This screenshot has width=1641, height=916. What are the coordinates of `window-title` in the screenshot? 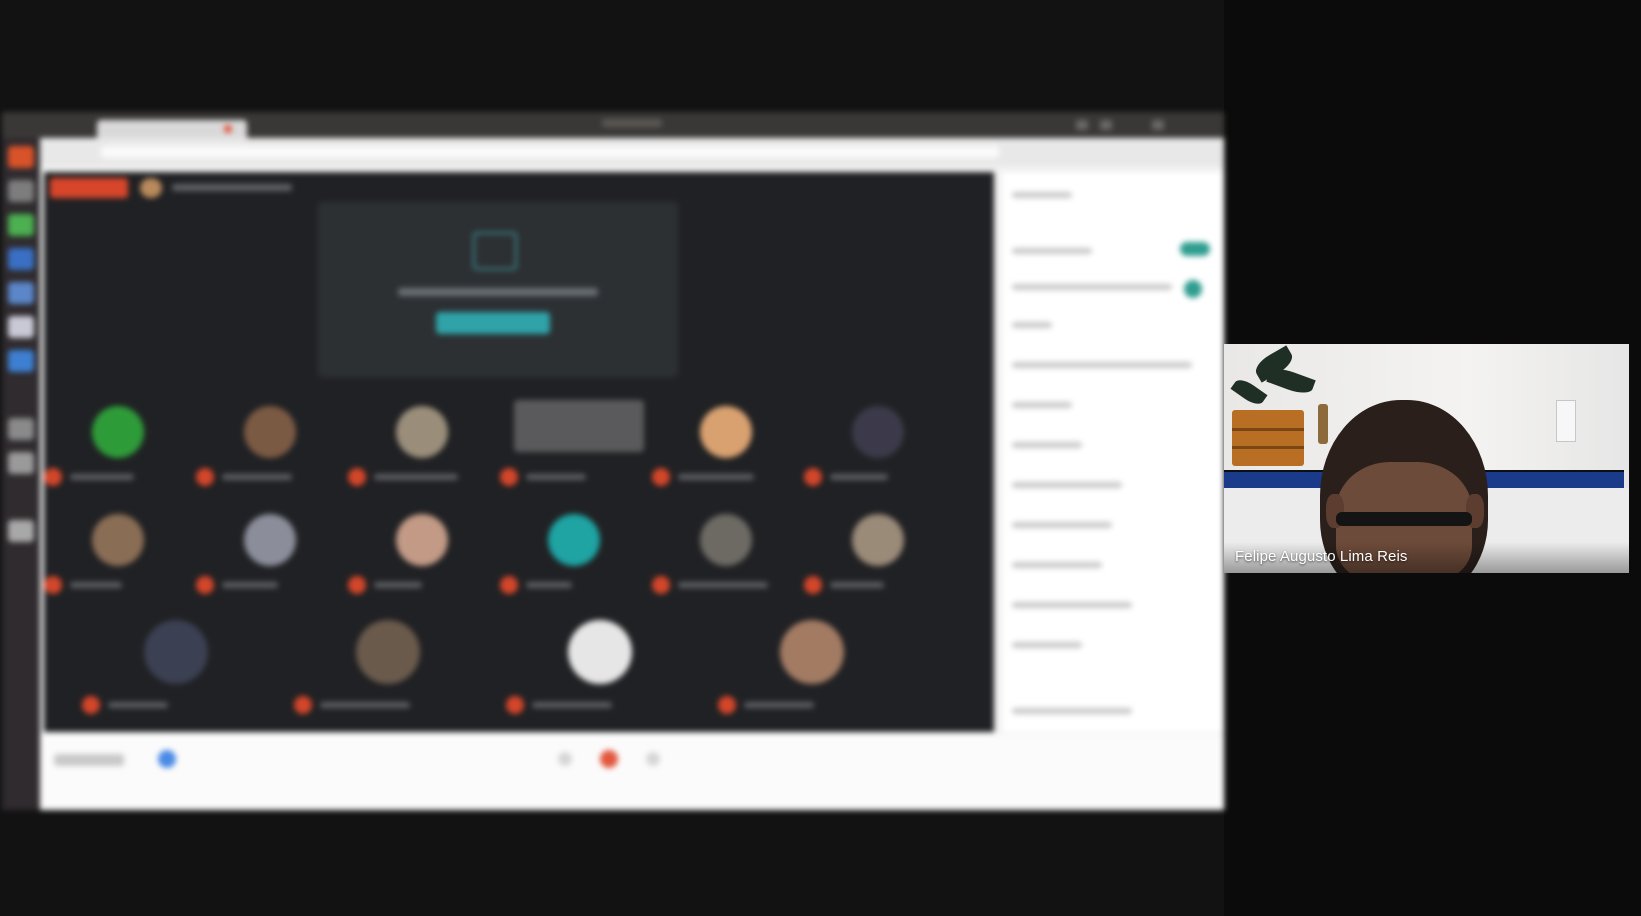 It's located at (632, 123).